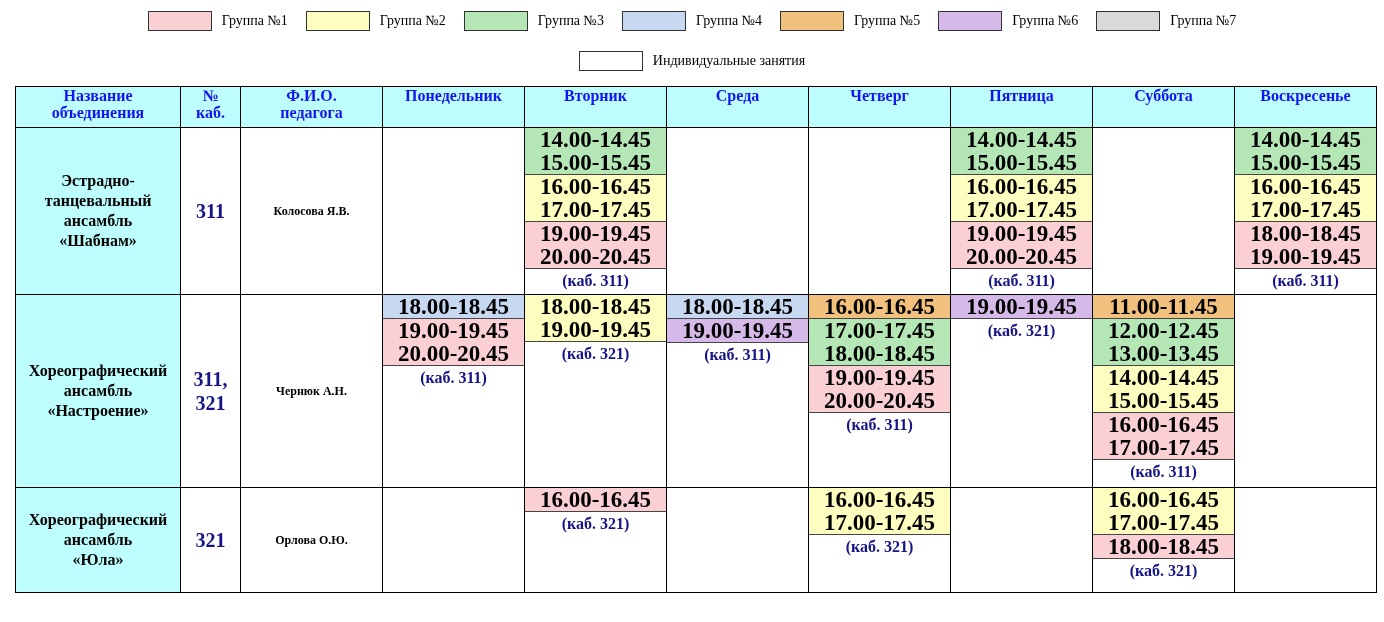  I want to click on legend-label: Индивидуальные занятия, so click(729, 61).